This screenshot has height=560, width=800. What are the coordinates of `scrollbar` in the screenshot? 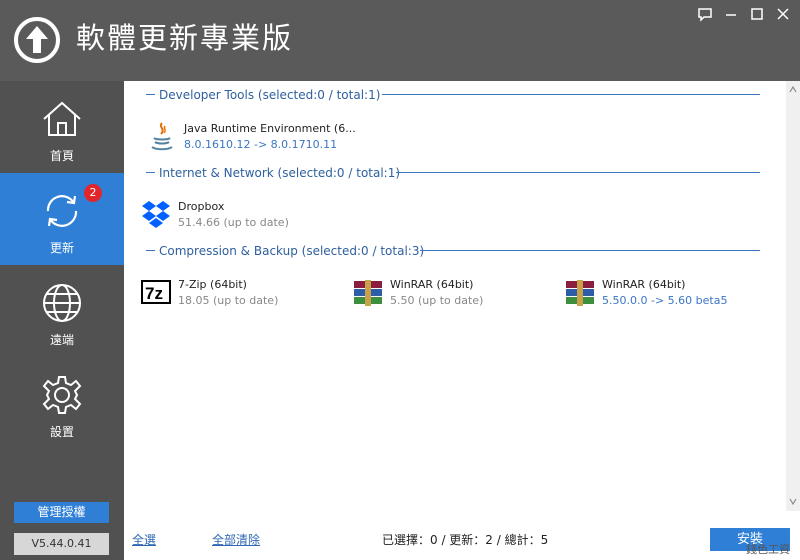 It's located at (793, 296).